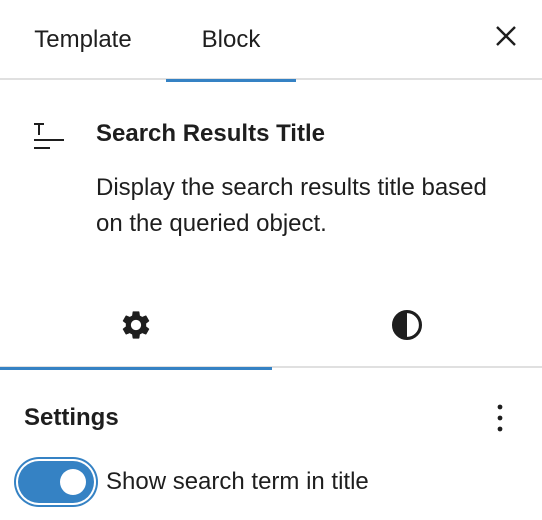  I want to click on title-icon, so click(49, 136).